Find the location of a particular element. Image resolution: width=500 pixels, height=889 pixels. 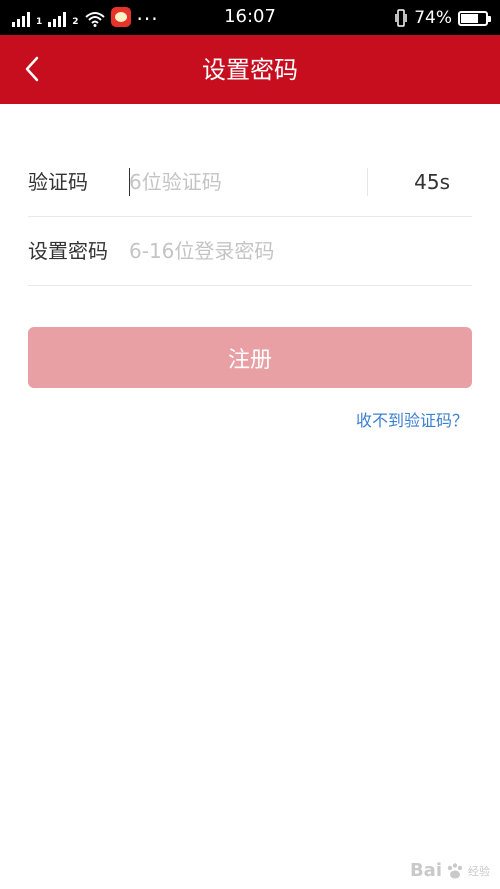

paw-icon is located at coordinates (455, 870).